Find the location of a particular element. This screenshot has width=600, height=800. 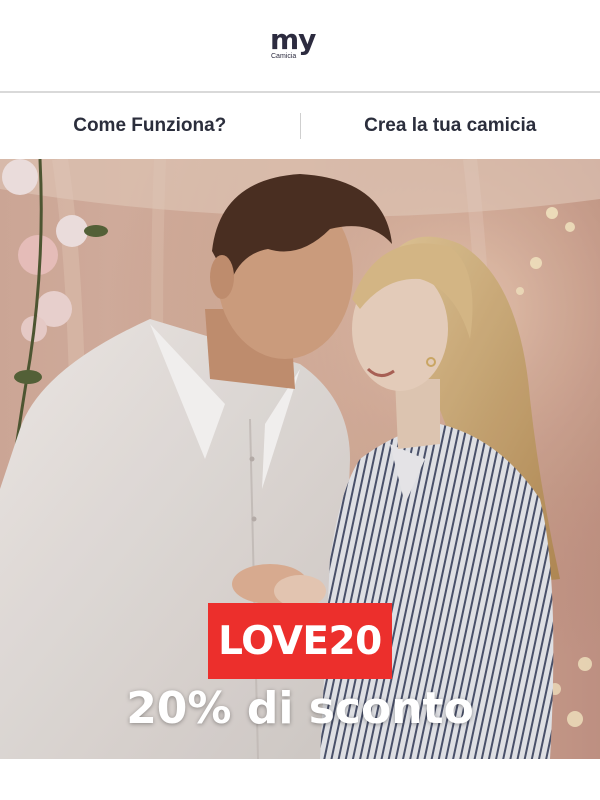

brand-logo: my Camicia is located at coordinates (300, 44).